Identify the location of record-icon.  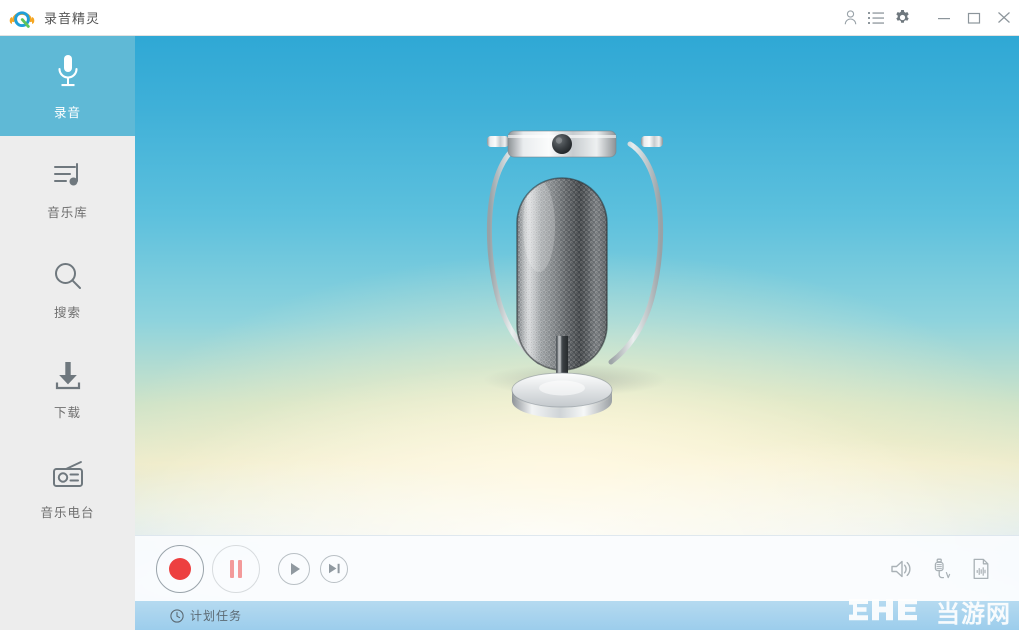
(180, 568).